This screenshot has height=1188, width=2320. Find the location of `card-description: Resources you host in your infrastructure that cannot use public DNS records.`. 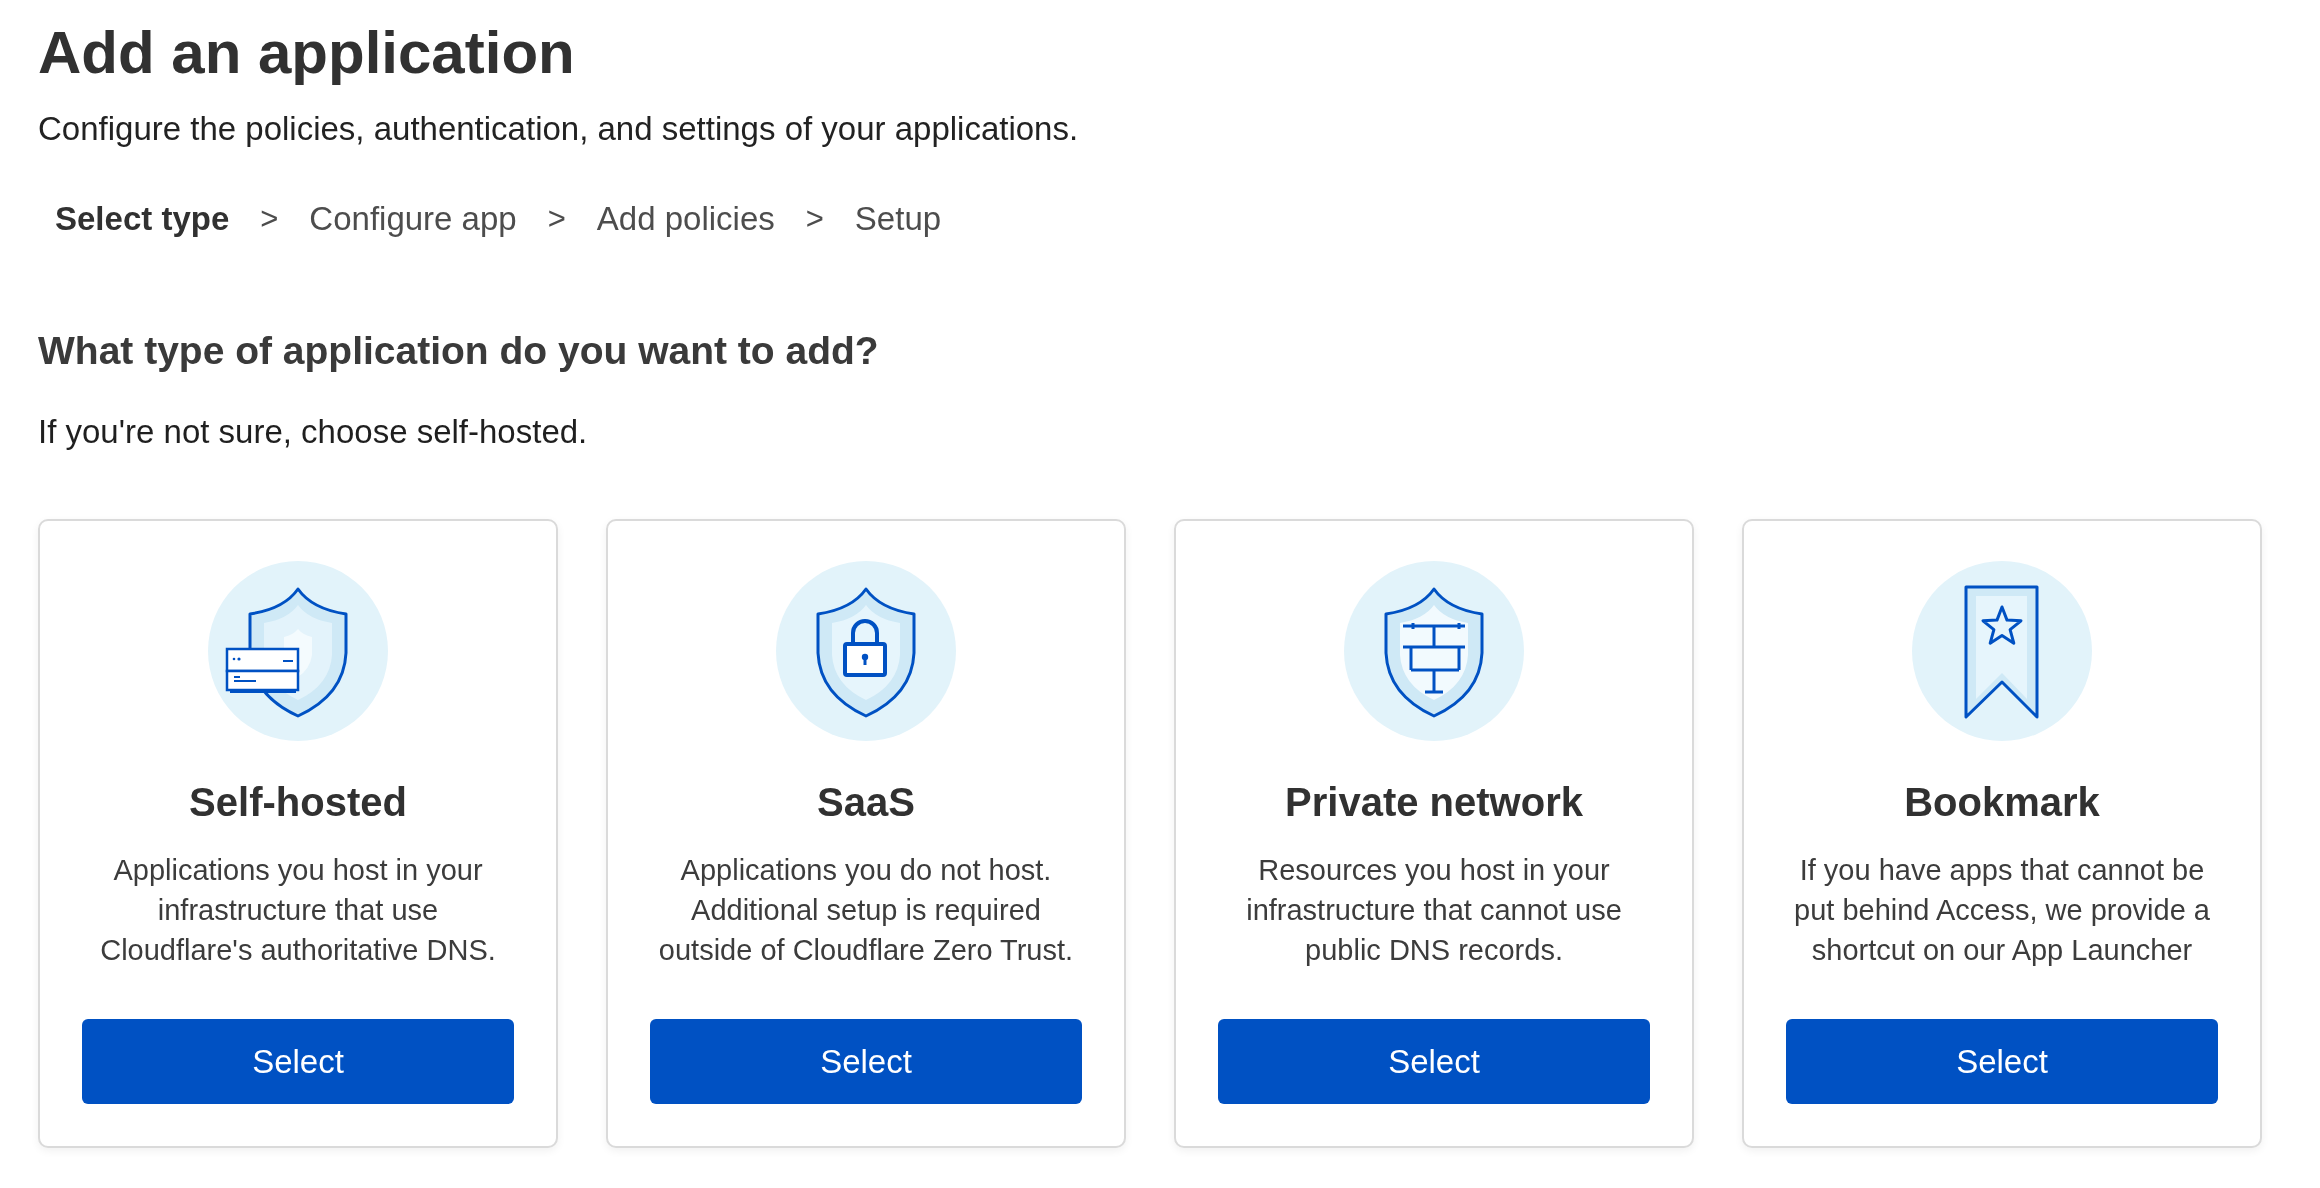

card-description: Resources you host in your infrastructure that cannot use public DNS records. is located at coordinates (1434, 910).